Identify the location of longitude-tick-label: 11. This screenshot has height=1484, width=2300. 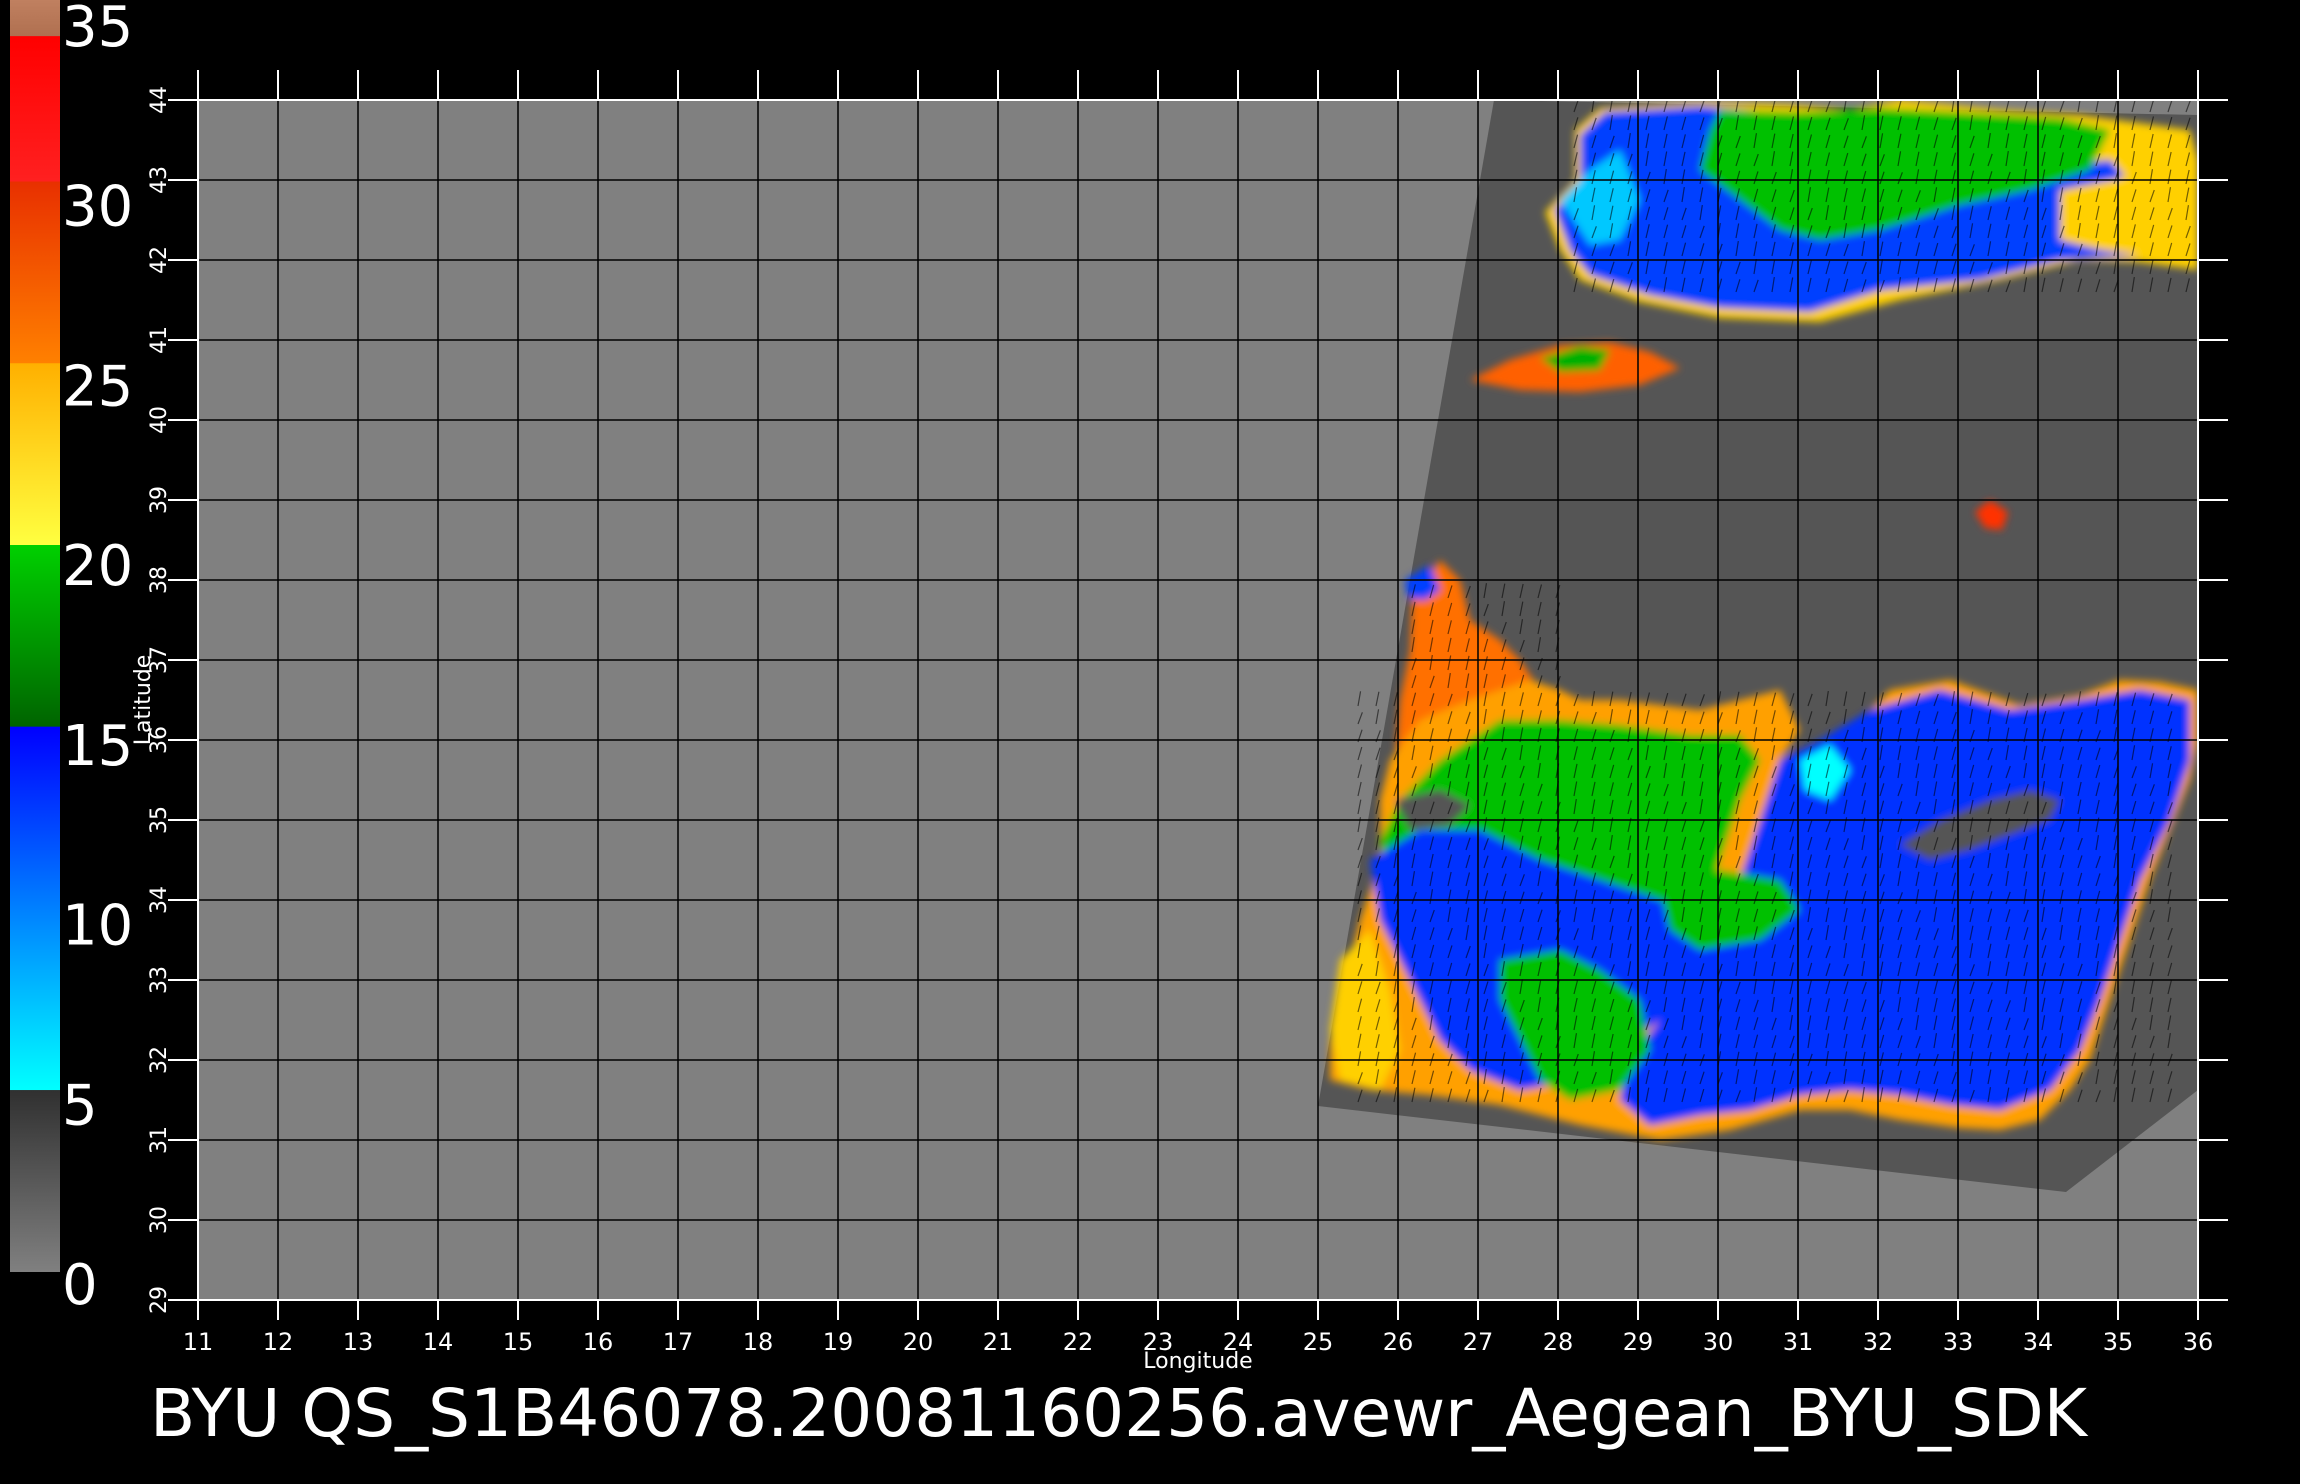
(198, 1342).